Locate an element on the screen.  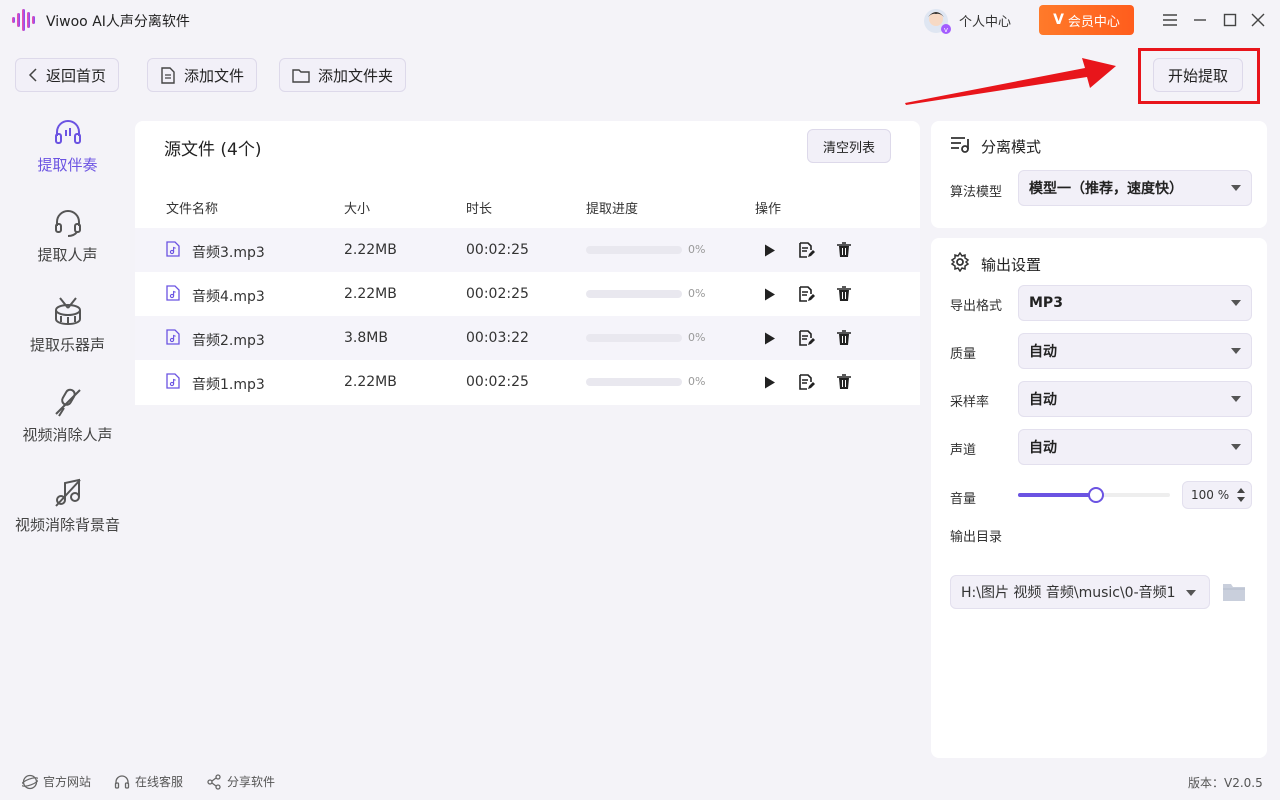
sidebar-item-extract-vocals: 提取人声 is located at coordinates (67, 235).